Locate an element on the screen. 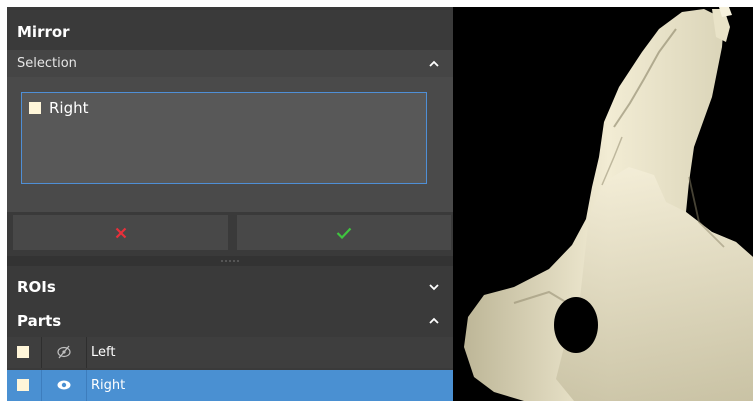 This screenshot has height=401, width=753. rois-header-label: ROIs is located at coordinates (36, 287).